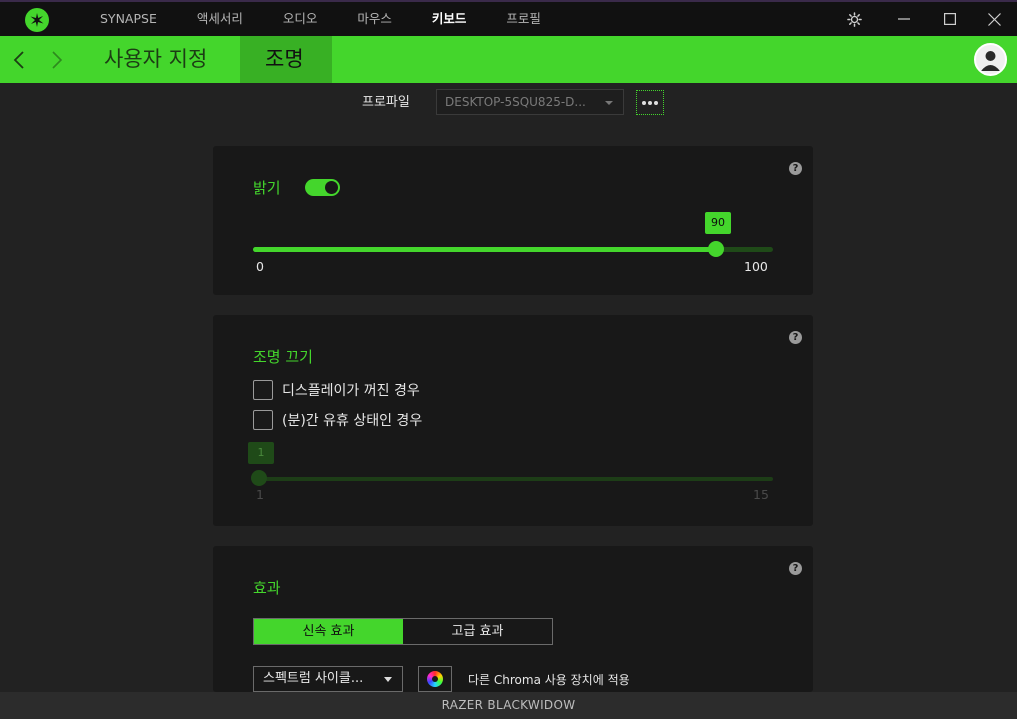 The image size is (1017, 719). I want to click on forward-button, so click(57, 59).